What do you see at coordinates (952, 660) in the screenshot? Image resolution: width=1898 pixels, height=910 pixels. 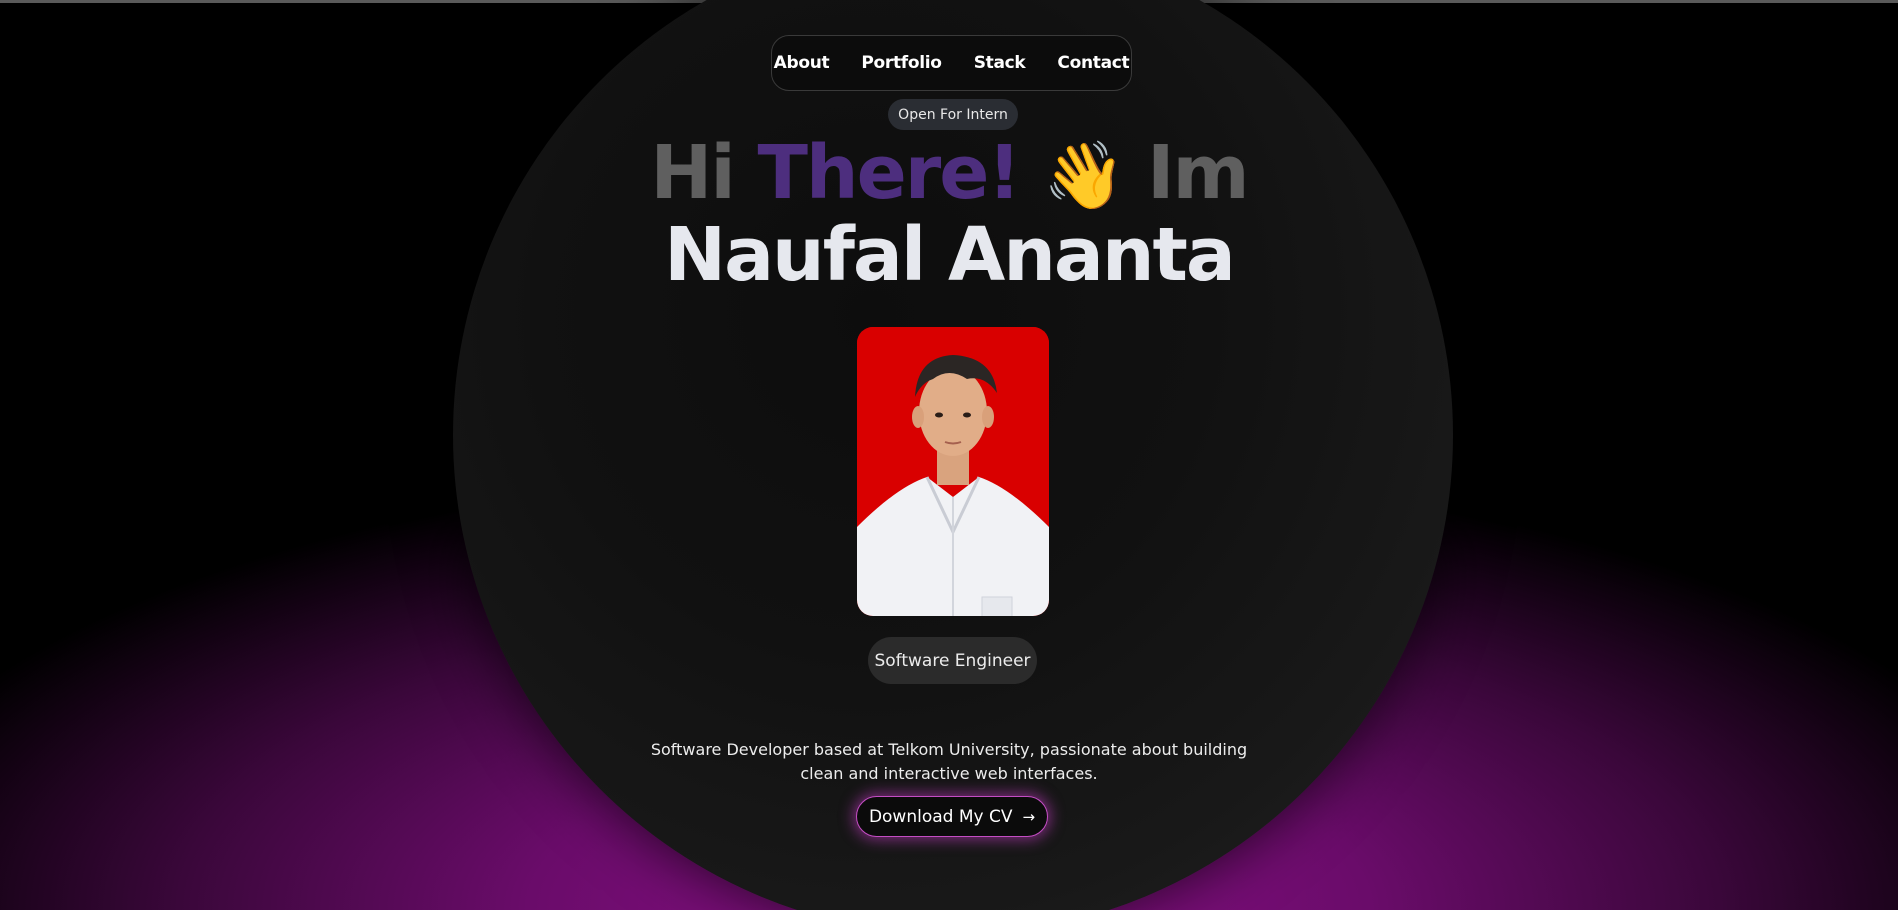 I see `role-badge: Software Engineer` at bounding box center [952, 660].